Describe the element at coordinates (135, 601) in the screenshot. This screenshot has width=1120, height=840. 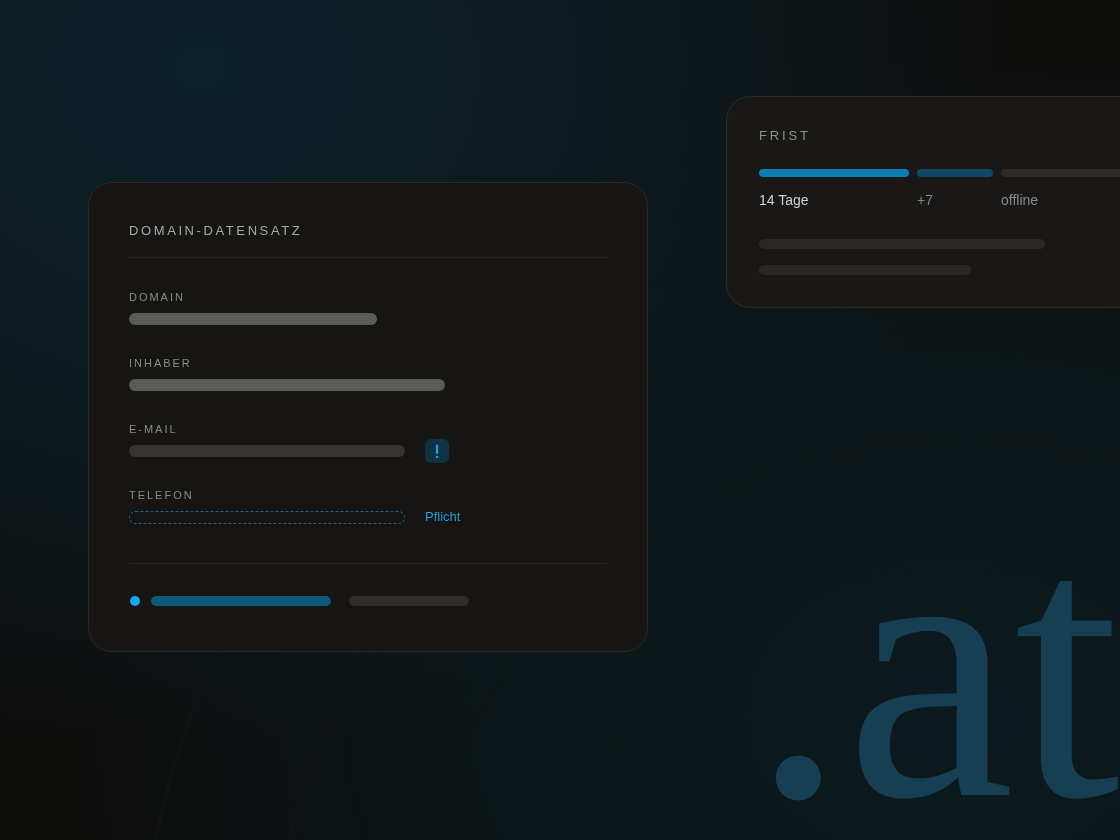
I see `status-dot-icon` at that location.